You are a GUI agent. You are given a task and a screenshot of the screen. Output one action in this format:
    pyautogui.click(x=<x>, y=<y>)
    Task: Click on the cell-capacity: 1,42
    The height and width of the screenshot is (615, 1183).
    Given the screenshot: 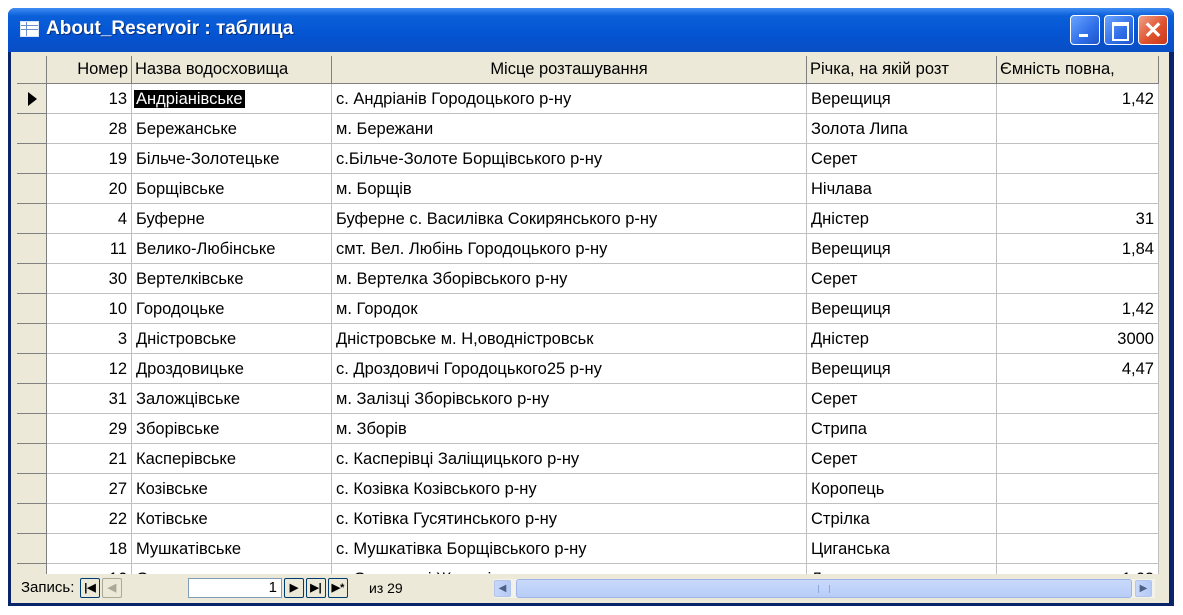 What is the action you would take?
    pyautogui.click(x=1078, y=309)
    